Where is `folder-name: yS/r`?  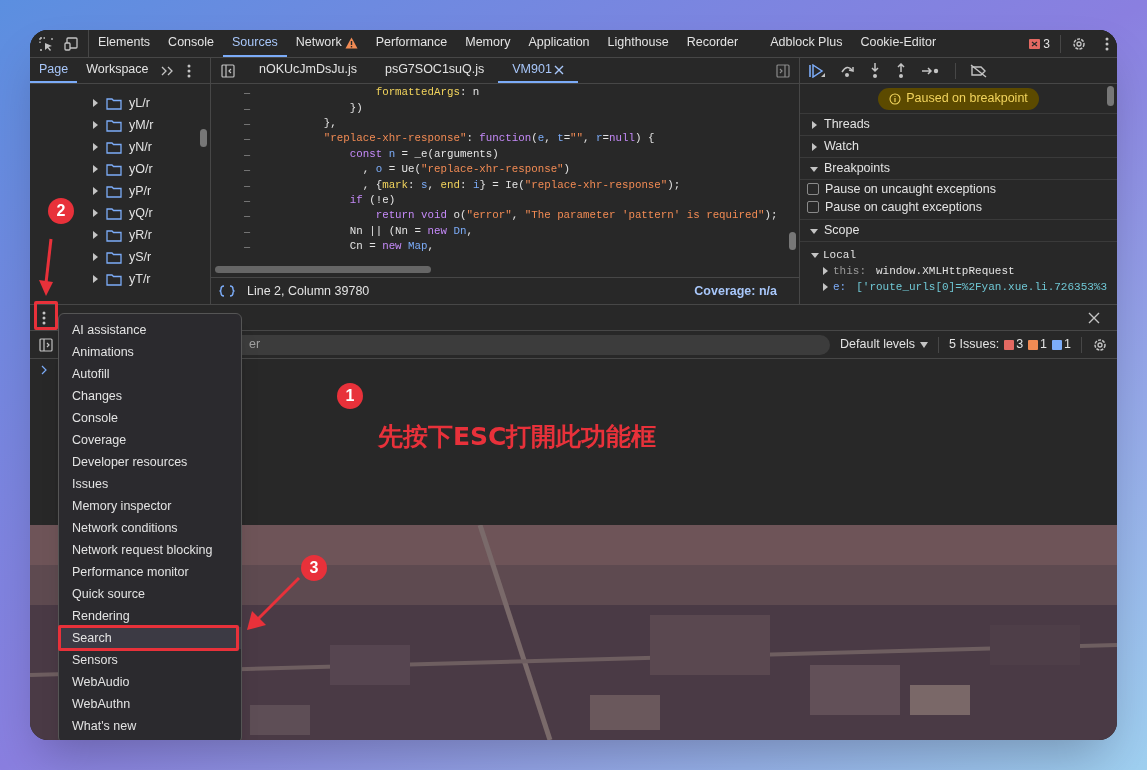 folder-name: yS/r is located at coordinates (140, 257).